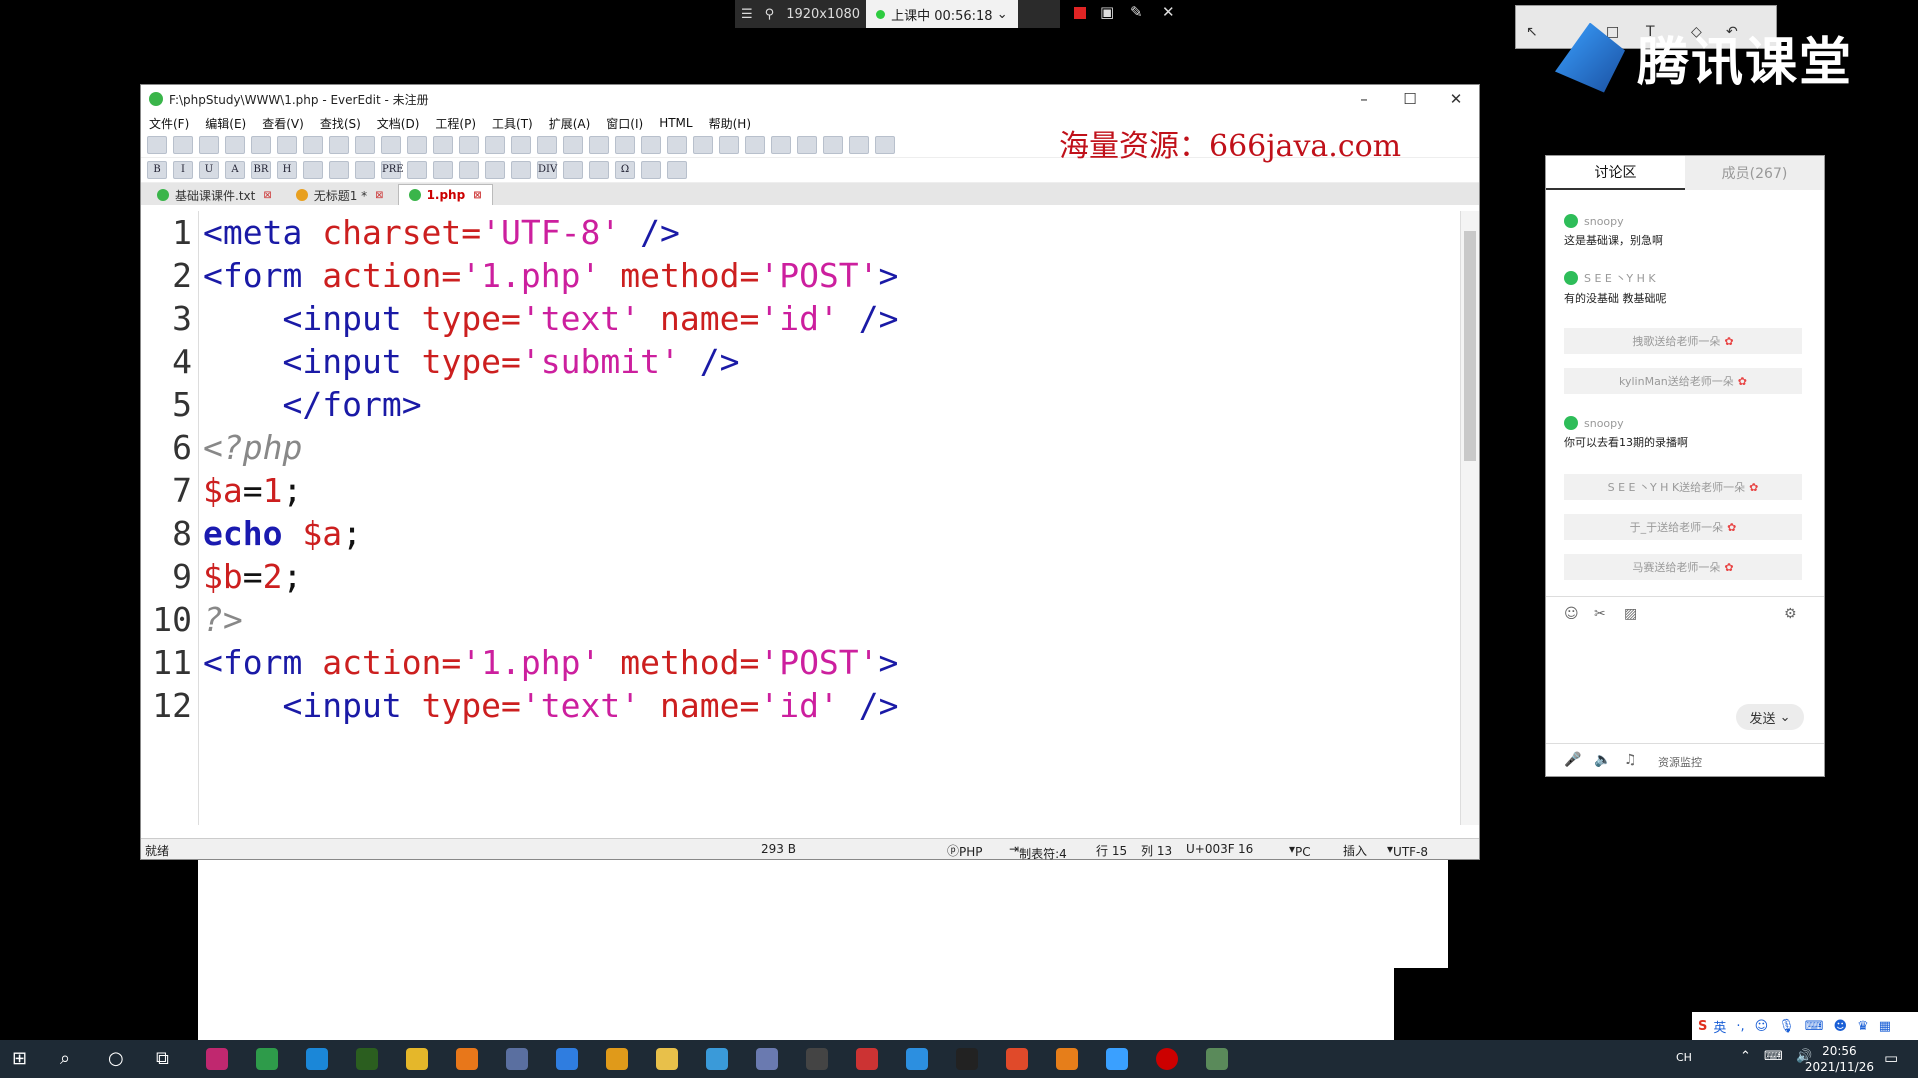  I want to click on recording-status: 上课中 00:56:18 ⌄, so click(942, 14).